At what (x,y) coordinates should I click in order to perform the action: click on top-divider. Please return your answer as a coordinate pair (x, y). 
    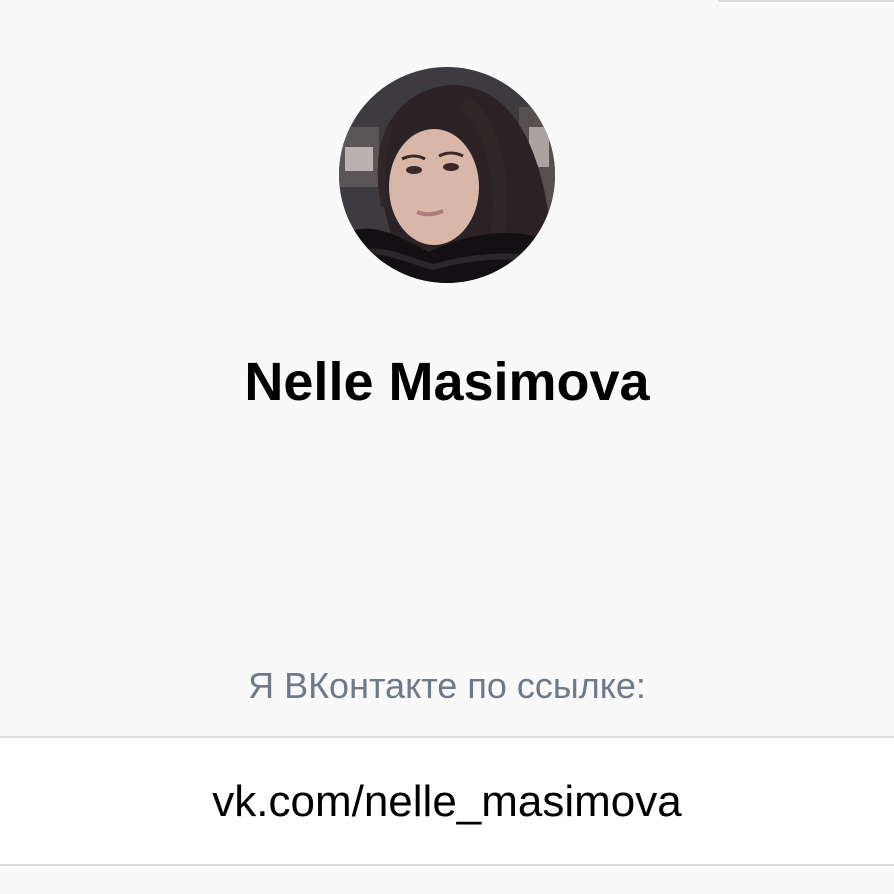
    Looking at the image, I should click on (806, 1).